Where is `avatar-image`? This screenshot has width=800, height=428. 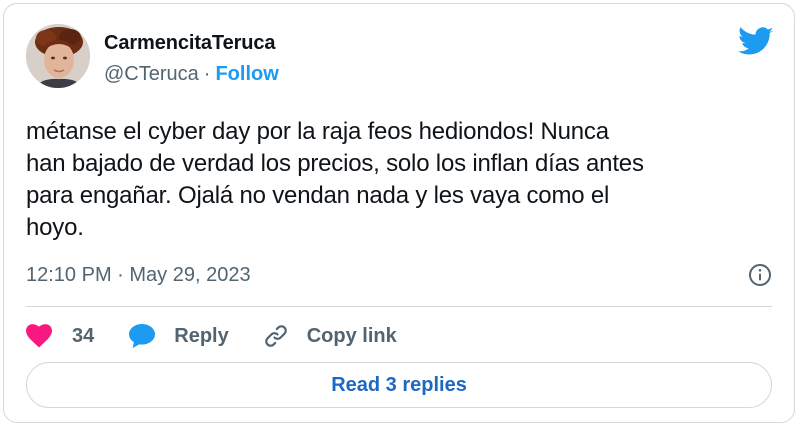
avatar-image is located at coordinates (58, 56).